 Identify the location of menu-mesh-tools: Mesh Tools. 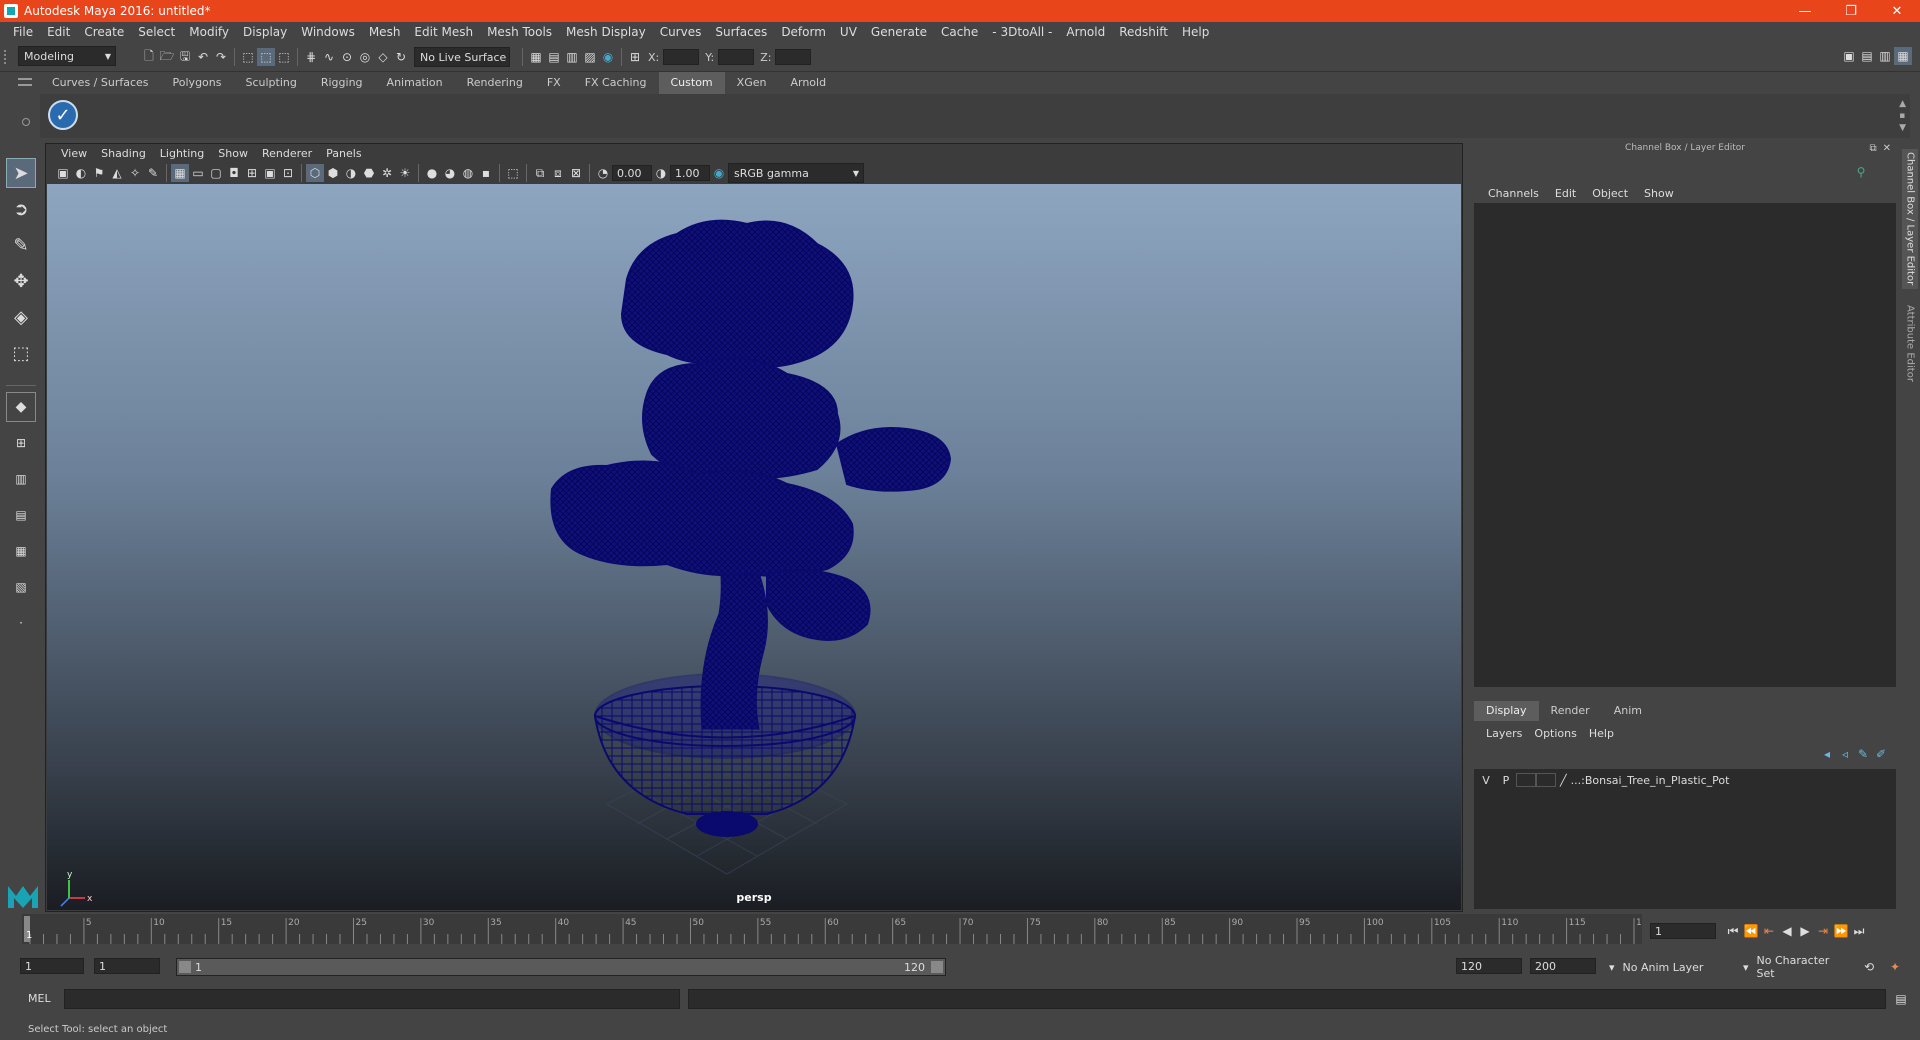
(519, 32).